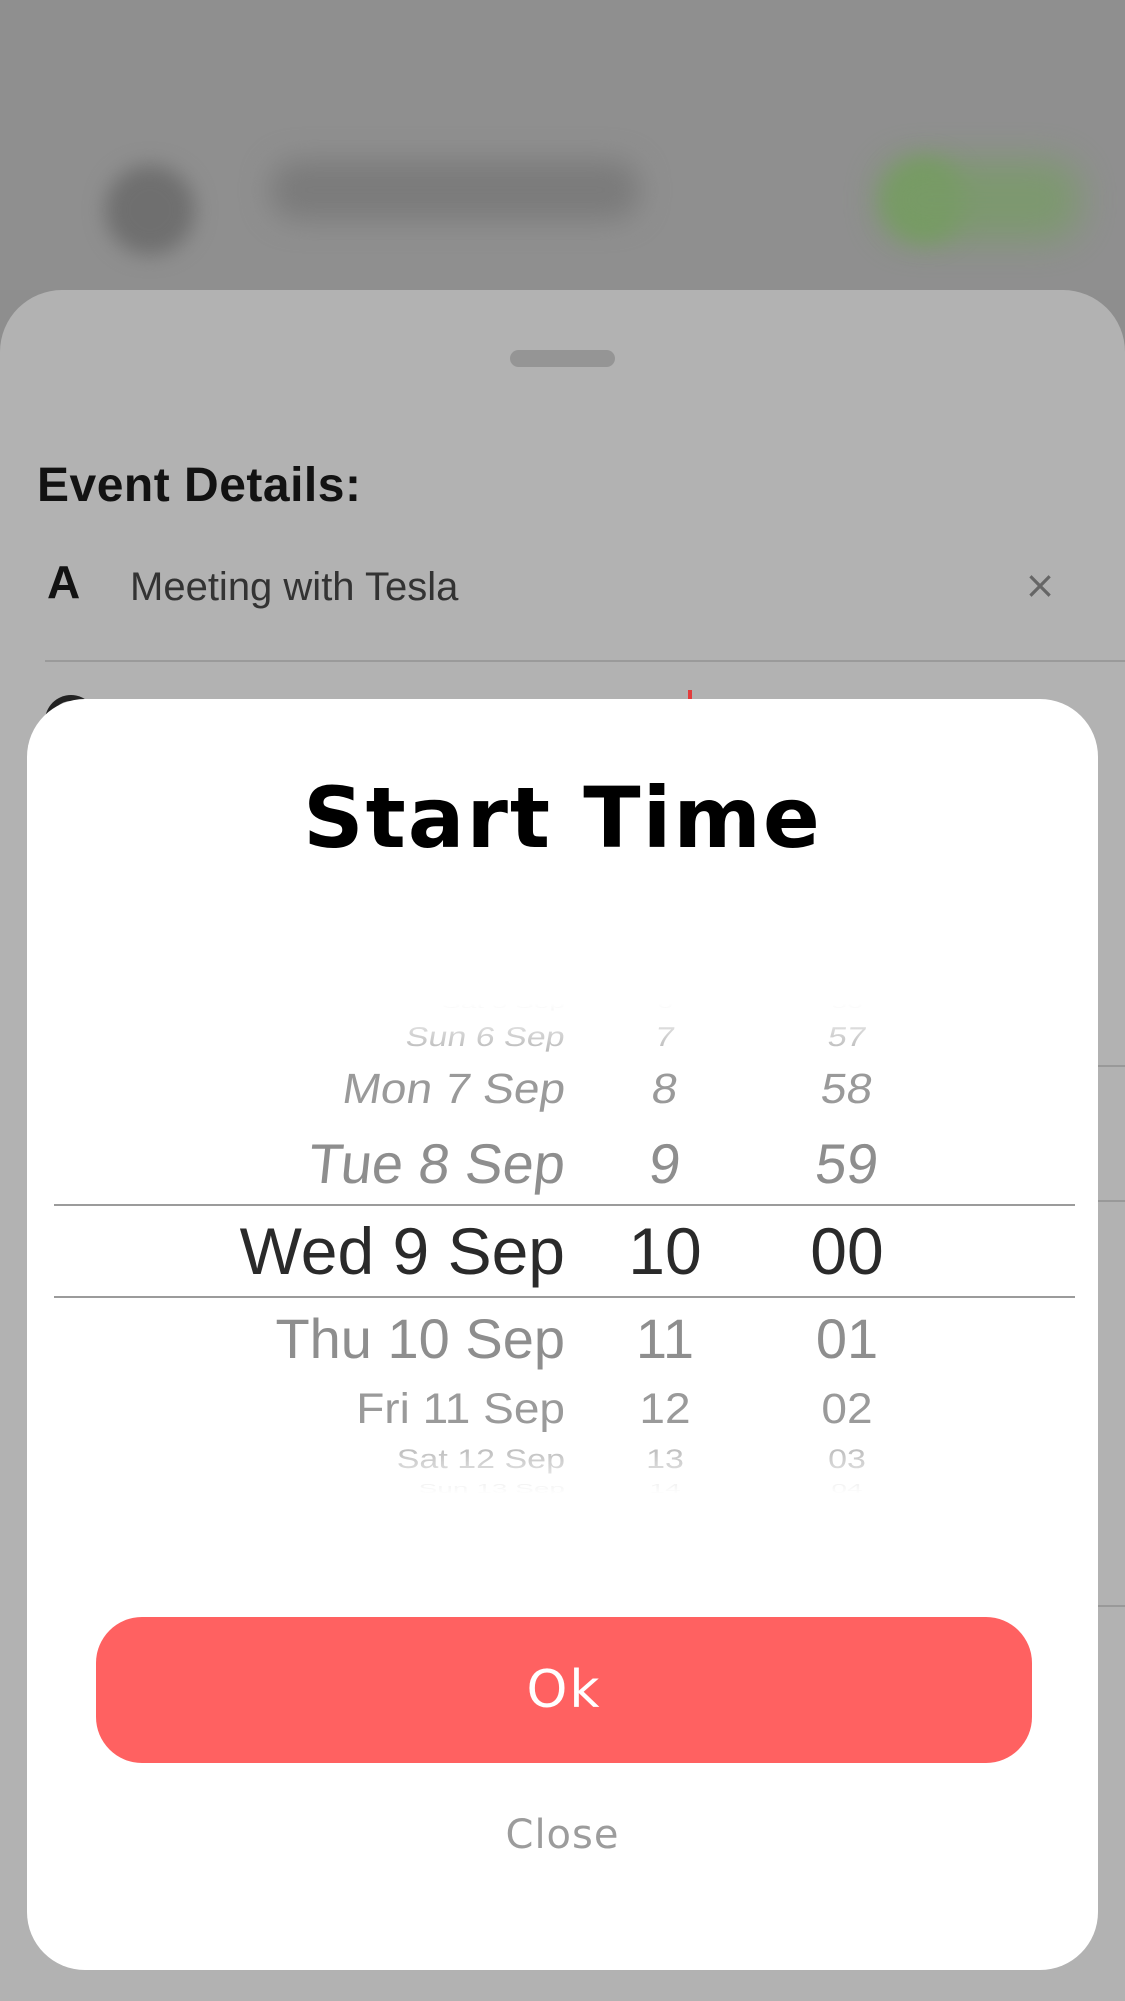 The image size is (1125, 2001). What do you see at coordinates (402, 1251) in the screenshot?
I see `picker-date-selected: Wed 9 Sep` at bounding box center [402, 1251].